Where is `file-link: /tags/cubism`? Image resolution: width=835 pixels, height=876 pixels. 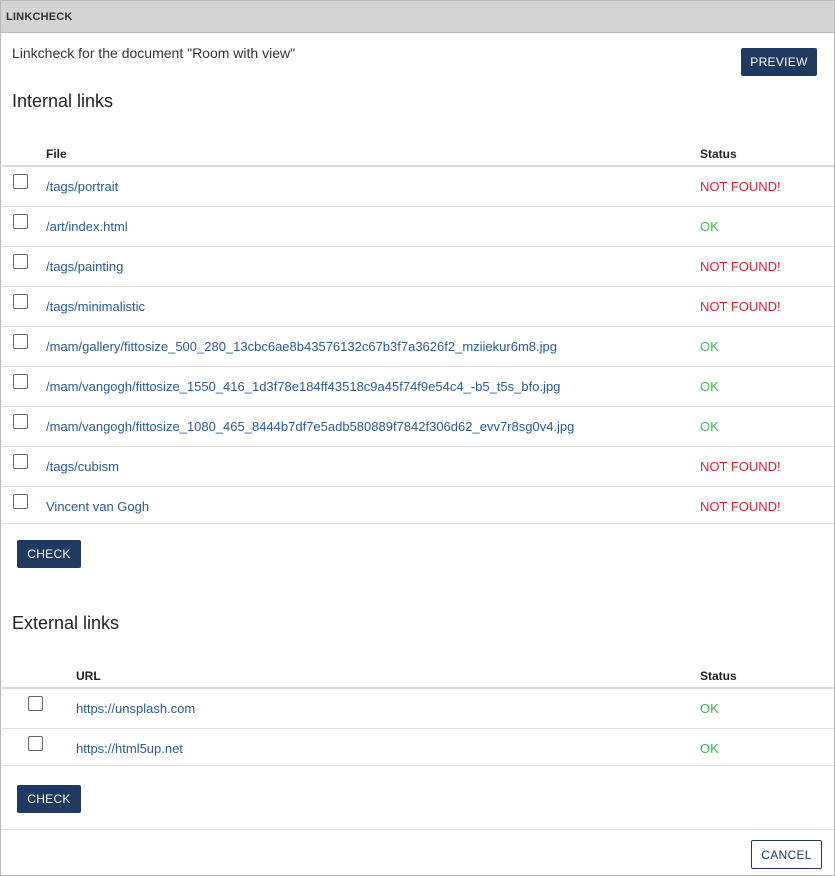
file-link: /tags/cubism is located at coordinates (82, 466).